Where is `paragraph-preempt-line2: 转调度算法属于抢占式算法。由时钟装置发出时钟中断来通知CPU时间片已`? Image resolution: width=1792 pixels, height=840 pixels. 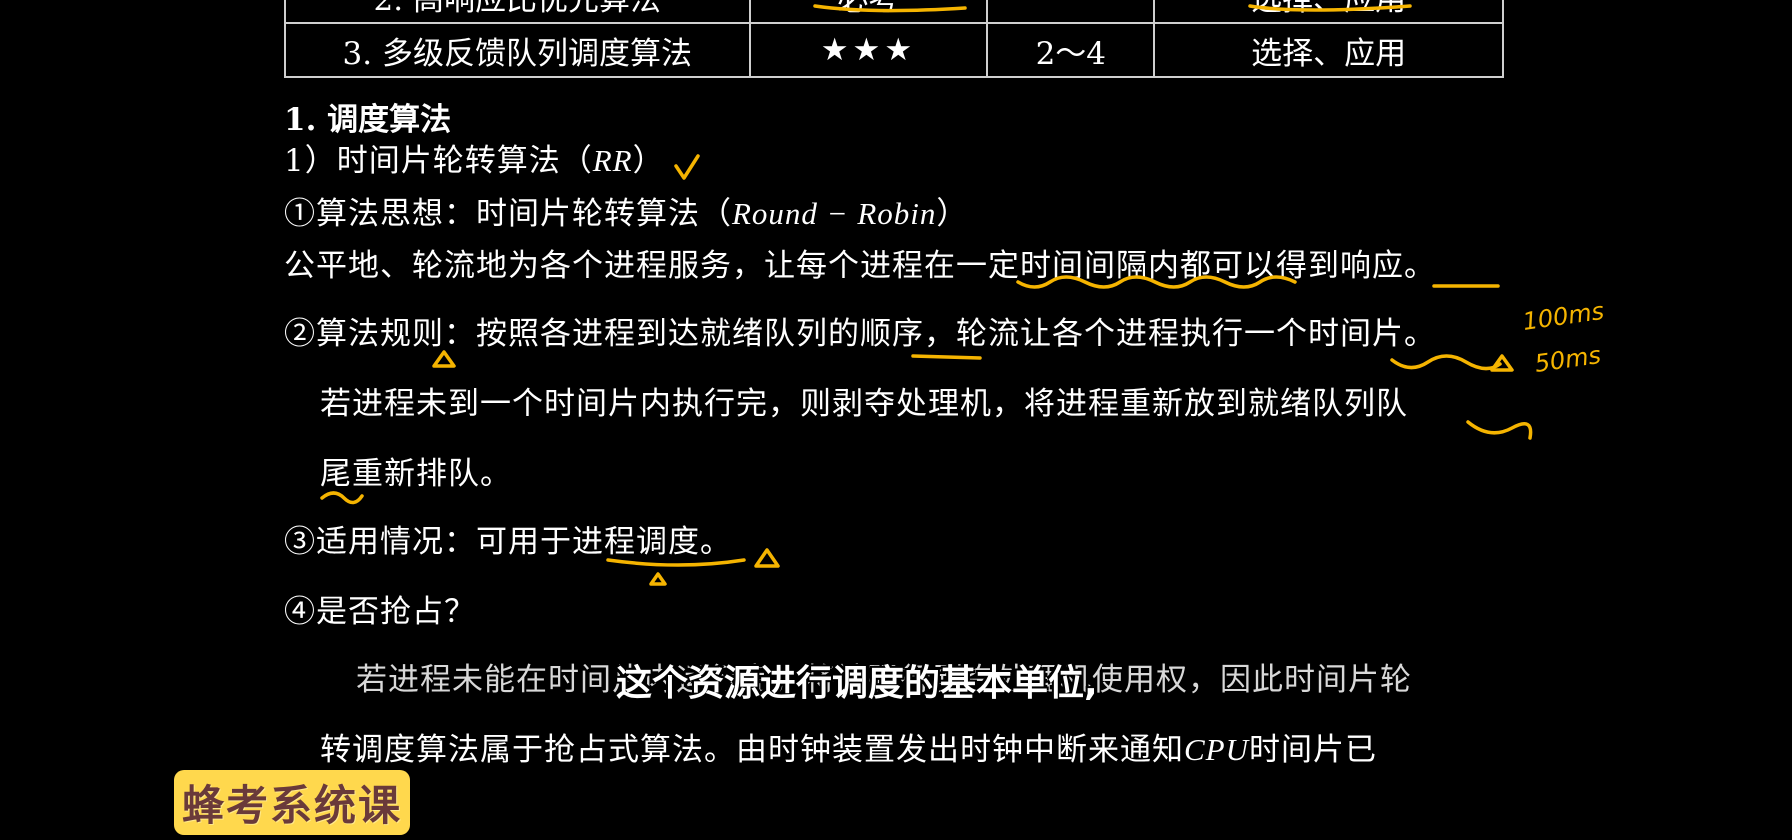 paragraph-preempt-line2: 转调度算法属于抢占式算法。由时钟装置发出时钟中断来通知CPU时间片已 is located at coordinates (848, 750).